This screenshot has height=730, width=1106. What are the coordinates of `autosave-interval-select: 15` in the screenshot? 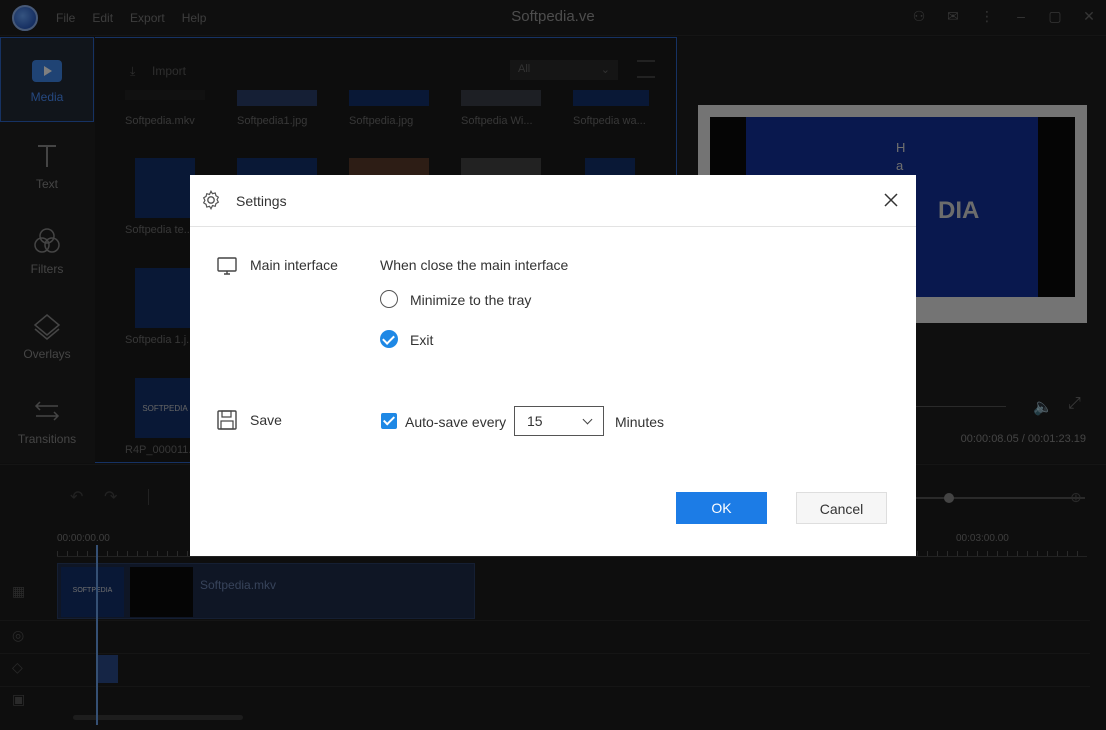 It's located at (559, 421).